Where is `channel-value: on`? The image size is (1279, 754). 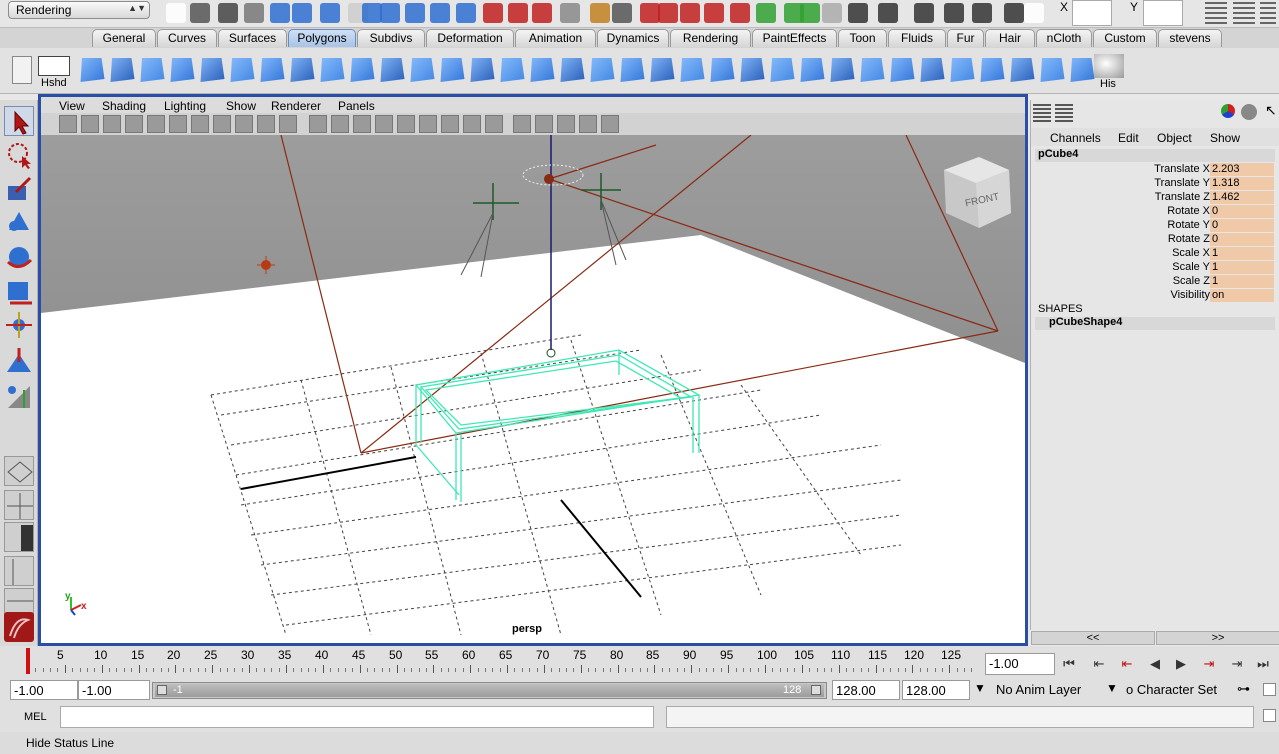 channel-value: on is located at coordinates (1242, 295).